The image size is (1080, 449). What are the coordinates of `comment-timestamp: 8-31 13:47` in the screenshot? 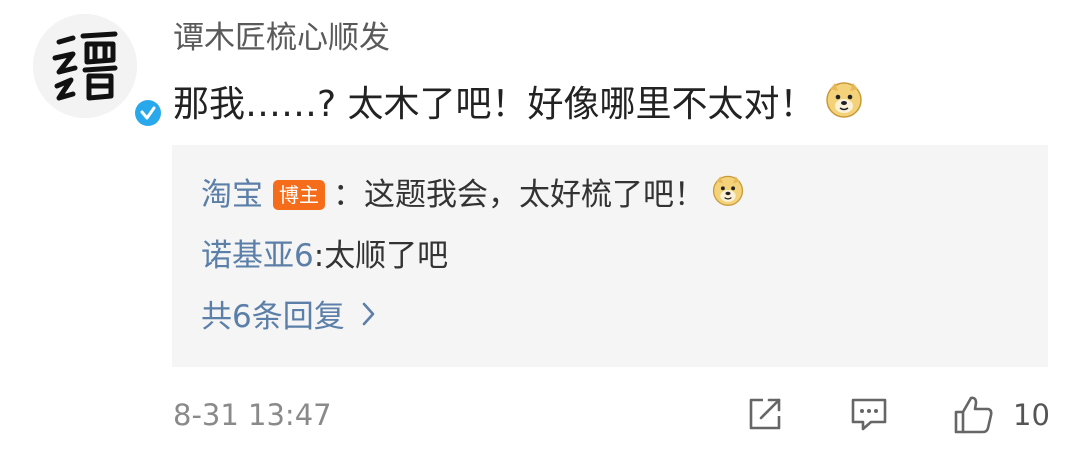 It's located at (252, 415).